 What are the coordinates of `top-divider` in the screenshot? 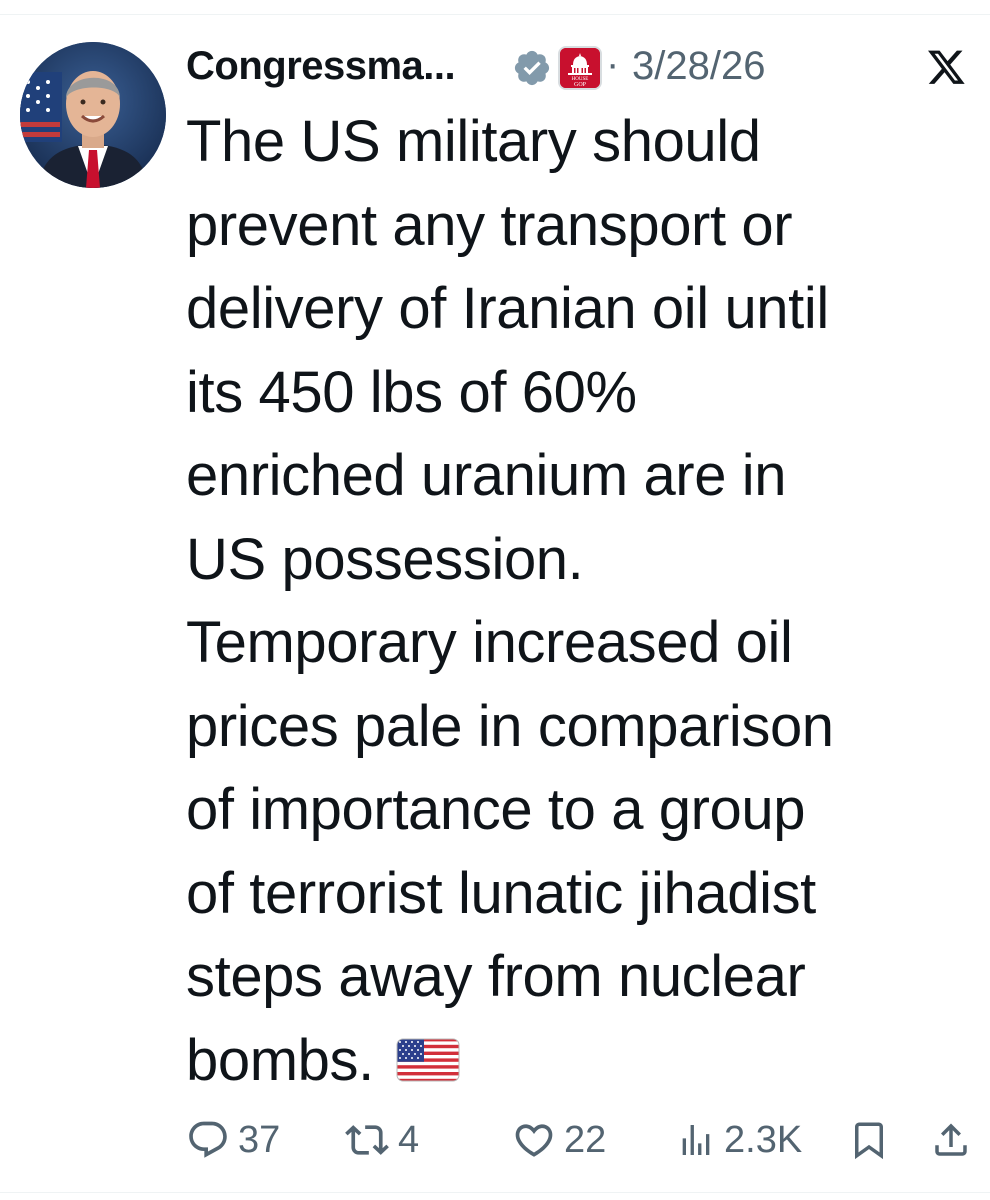 It's located at (495, 14).